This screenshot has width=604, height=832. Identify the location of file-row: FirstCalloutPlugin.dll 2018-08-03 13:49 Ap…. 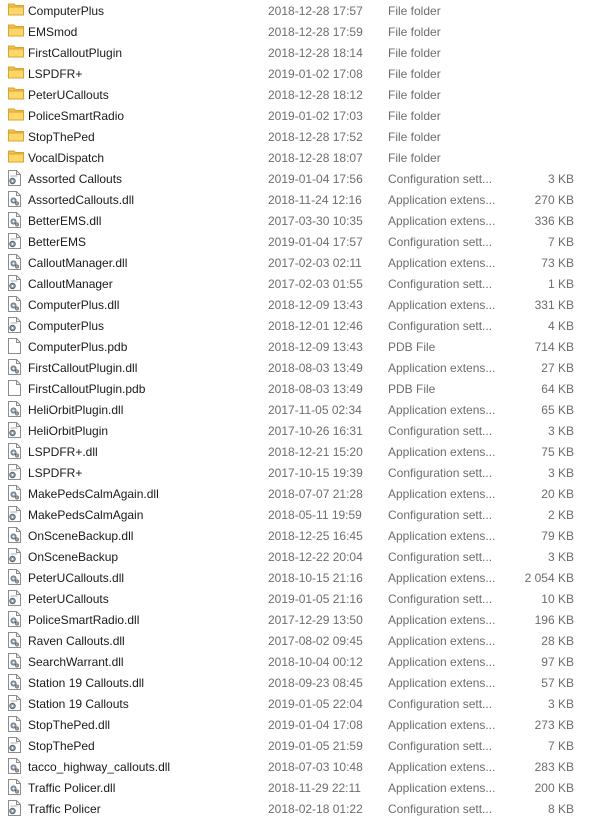
(302, 367).